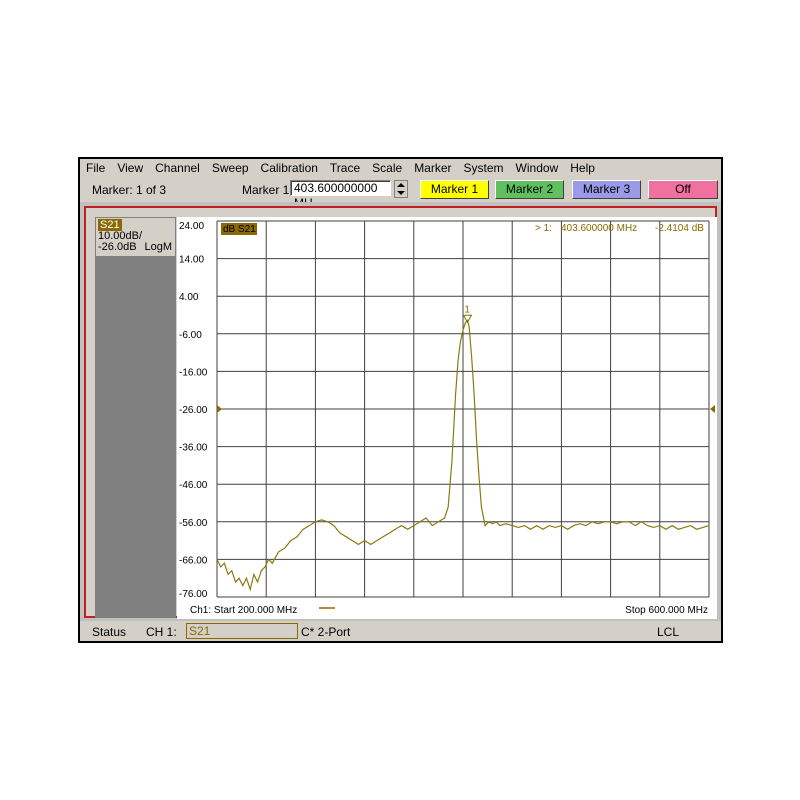 The height and width of the screenshot is (800, 800). What do you see at coordinates (537, 168) in the screenshot?
I see `menu-window: Window` at bounding box center [537, 168].